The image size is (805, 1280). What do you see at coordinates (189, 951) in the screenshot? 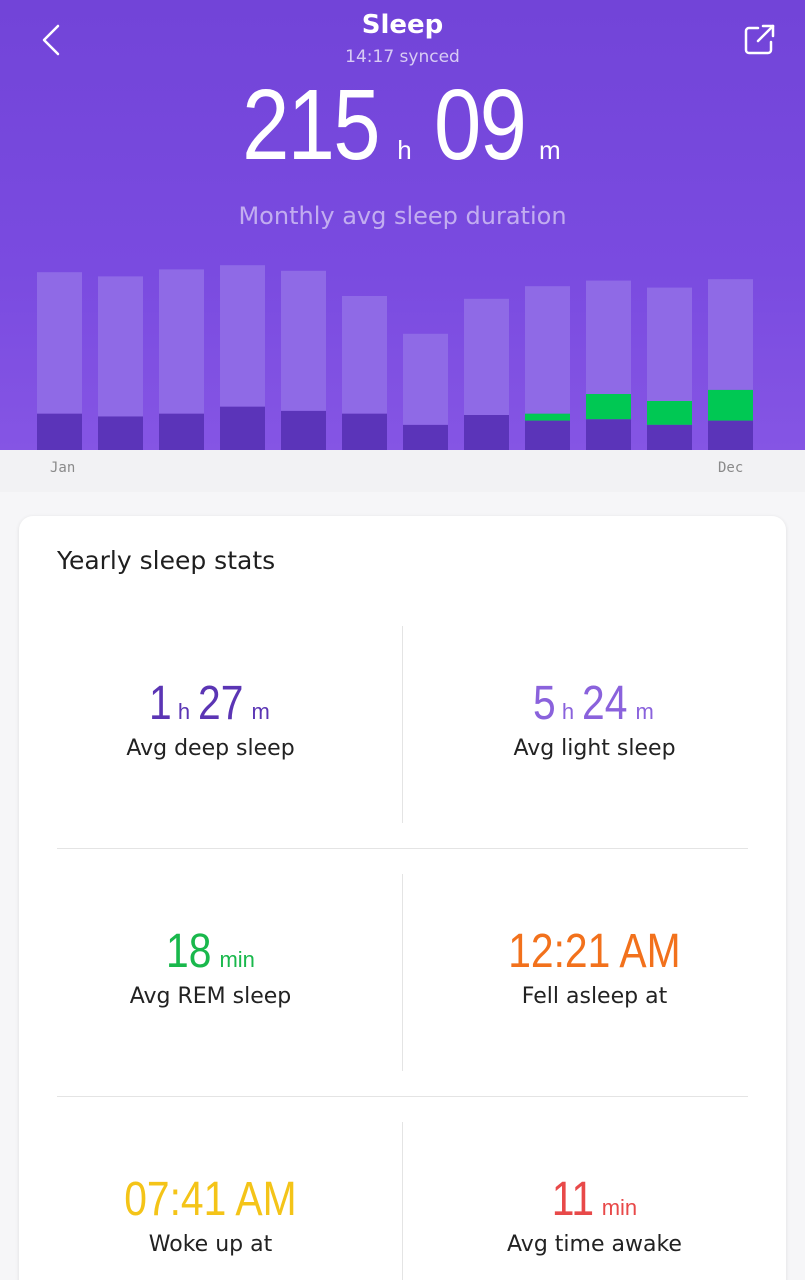
I see `rem-value: 18` at bounding box center [189, 951].